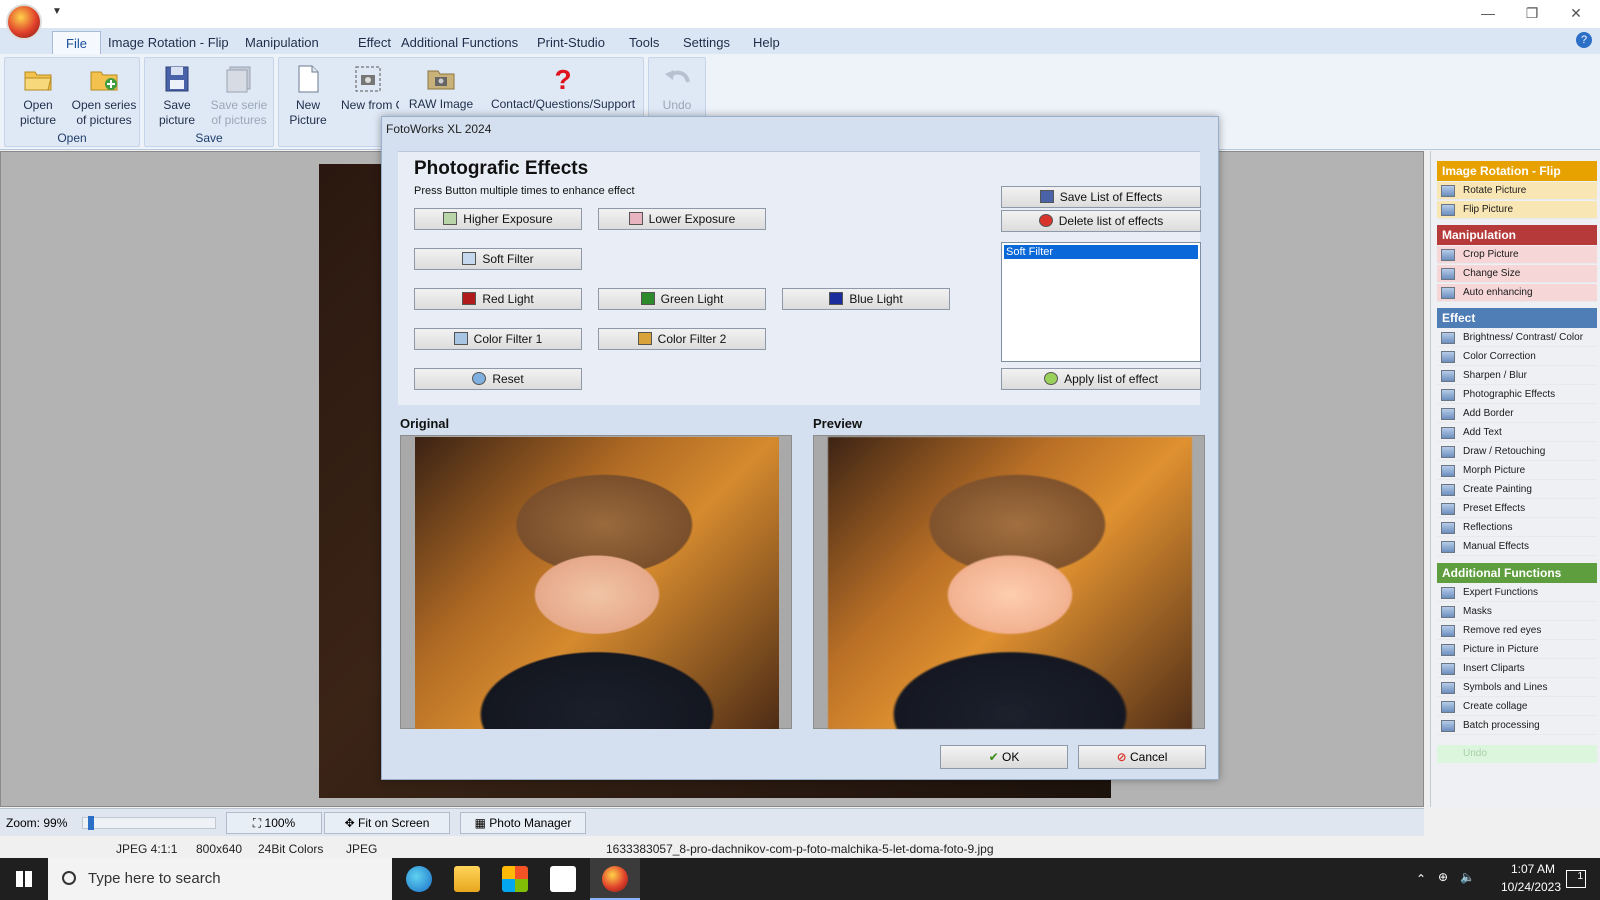 Image resolution: width=1600 pixels, height=900 pixels. Describe the element at coordinates (1517, 471) in the screenshot. I see `panel-item-morph-picture: Morph Picture` at that location.